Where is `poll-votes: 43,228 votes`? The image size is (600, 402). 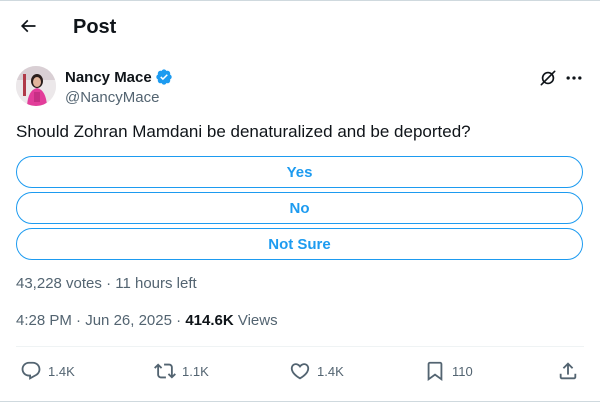 poll-votes: 43,228 votes is located at coordinates (59, 283).